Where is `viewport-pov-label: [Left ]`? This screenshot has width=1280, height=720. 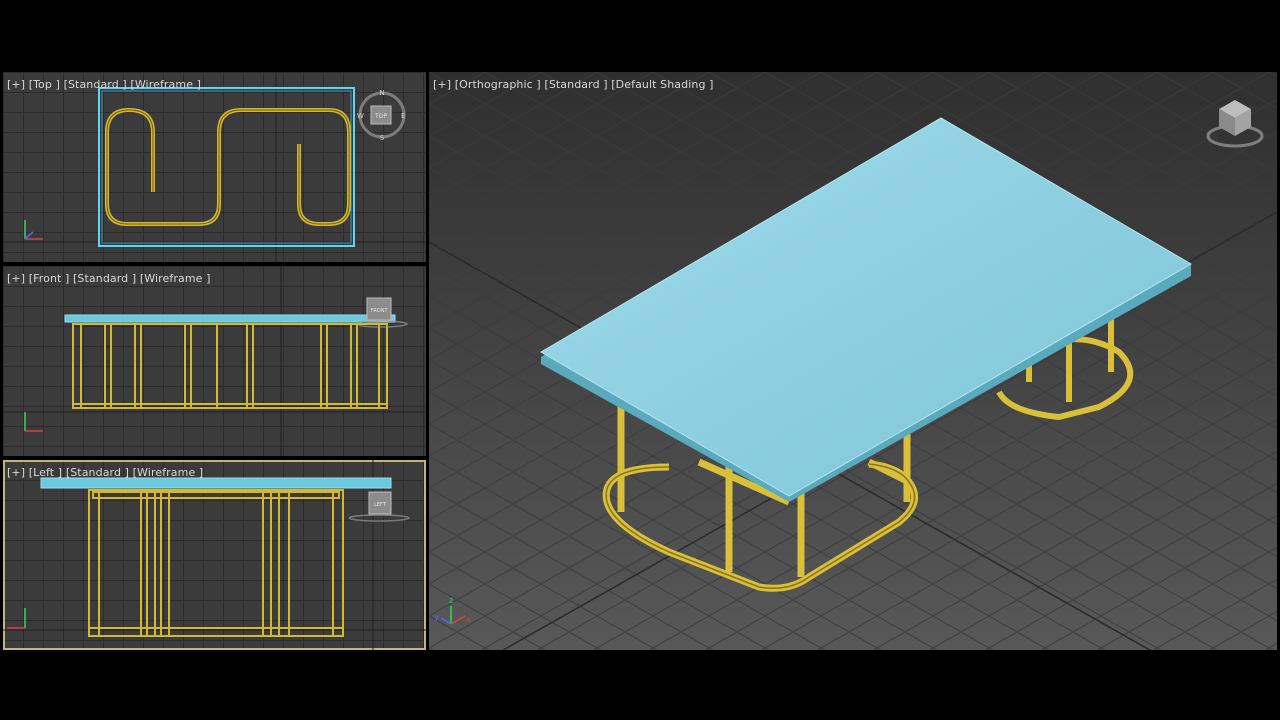
viewport-pov-label: [Left ] is located at coordinates (45, 472).